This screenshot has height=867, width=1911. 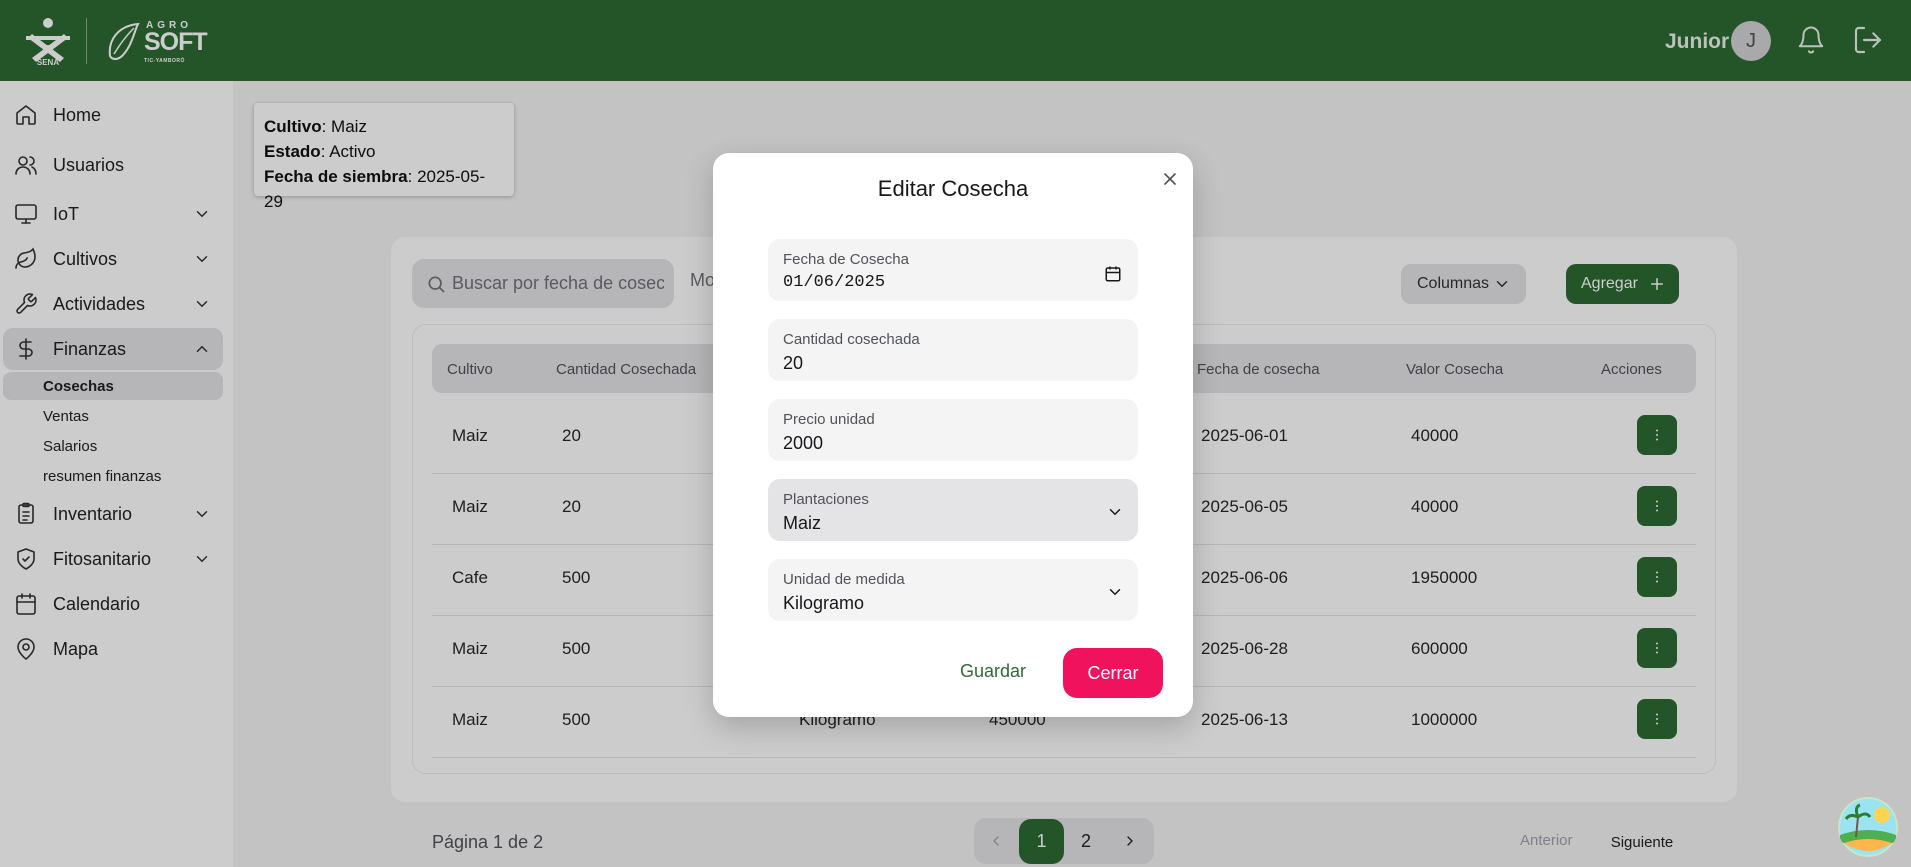 What do you see at coordinates (993, 671) in the screenshot?
I see `save-button: Guardar` at bounding box center [993, 671].